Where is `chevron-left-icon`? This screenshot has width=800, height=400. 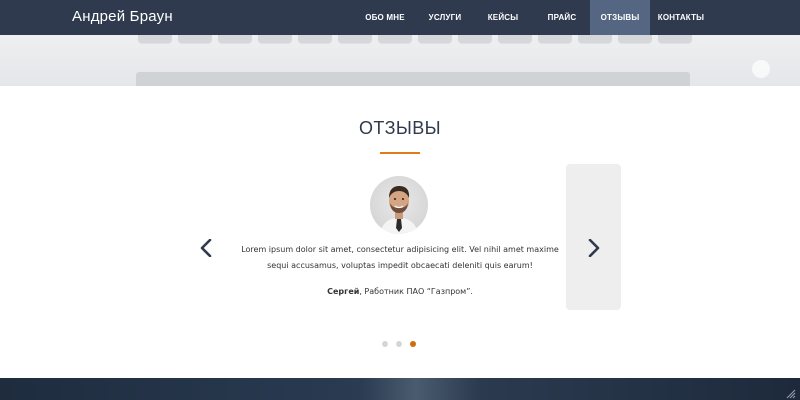
chevron-left-icon is located at coordinates (206, 248).